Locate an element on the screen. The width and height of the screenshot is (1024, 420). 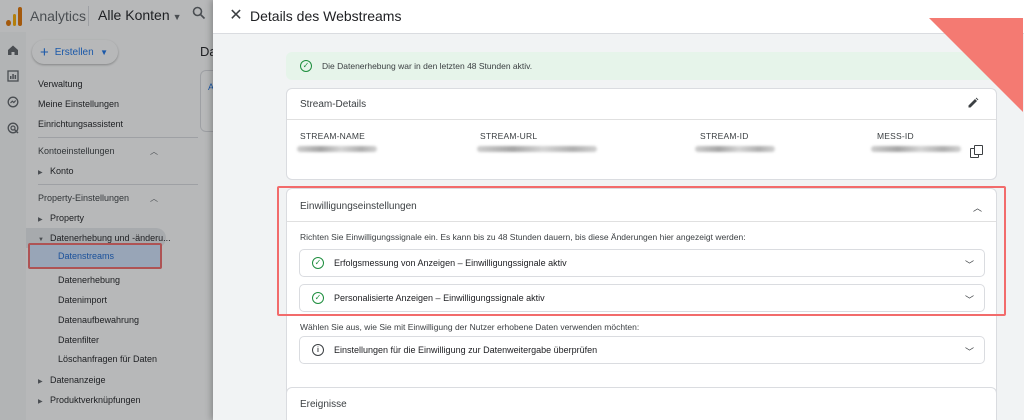
divider is located at coordinates (641, 119).